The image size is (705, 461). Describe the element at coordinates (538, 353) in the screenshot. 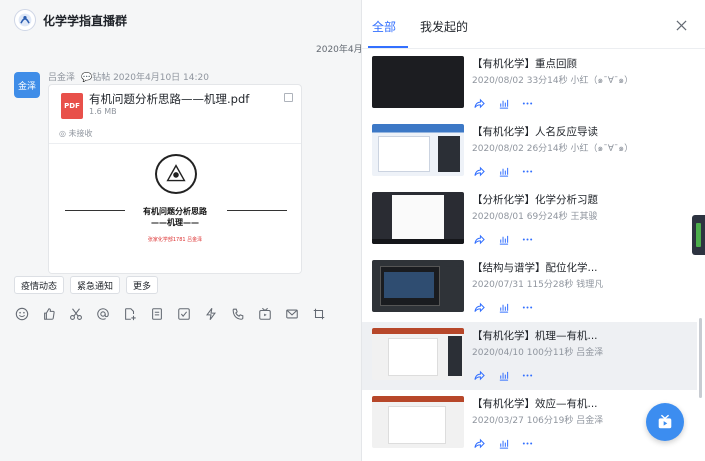

I see `replay-meta: 2020/04/10 100分11秒 吕金泽` at that location.